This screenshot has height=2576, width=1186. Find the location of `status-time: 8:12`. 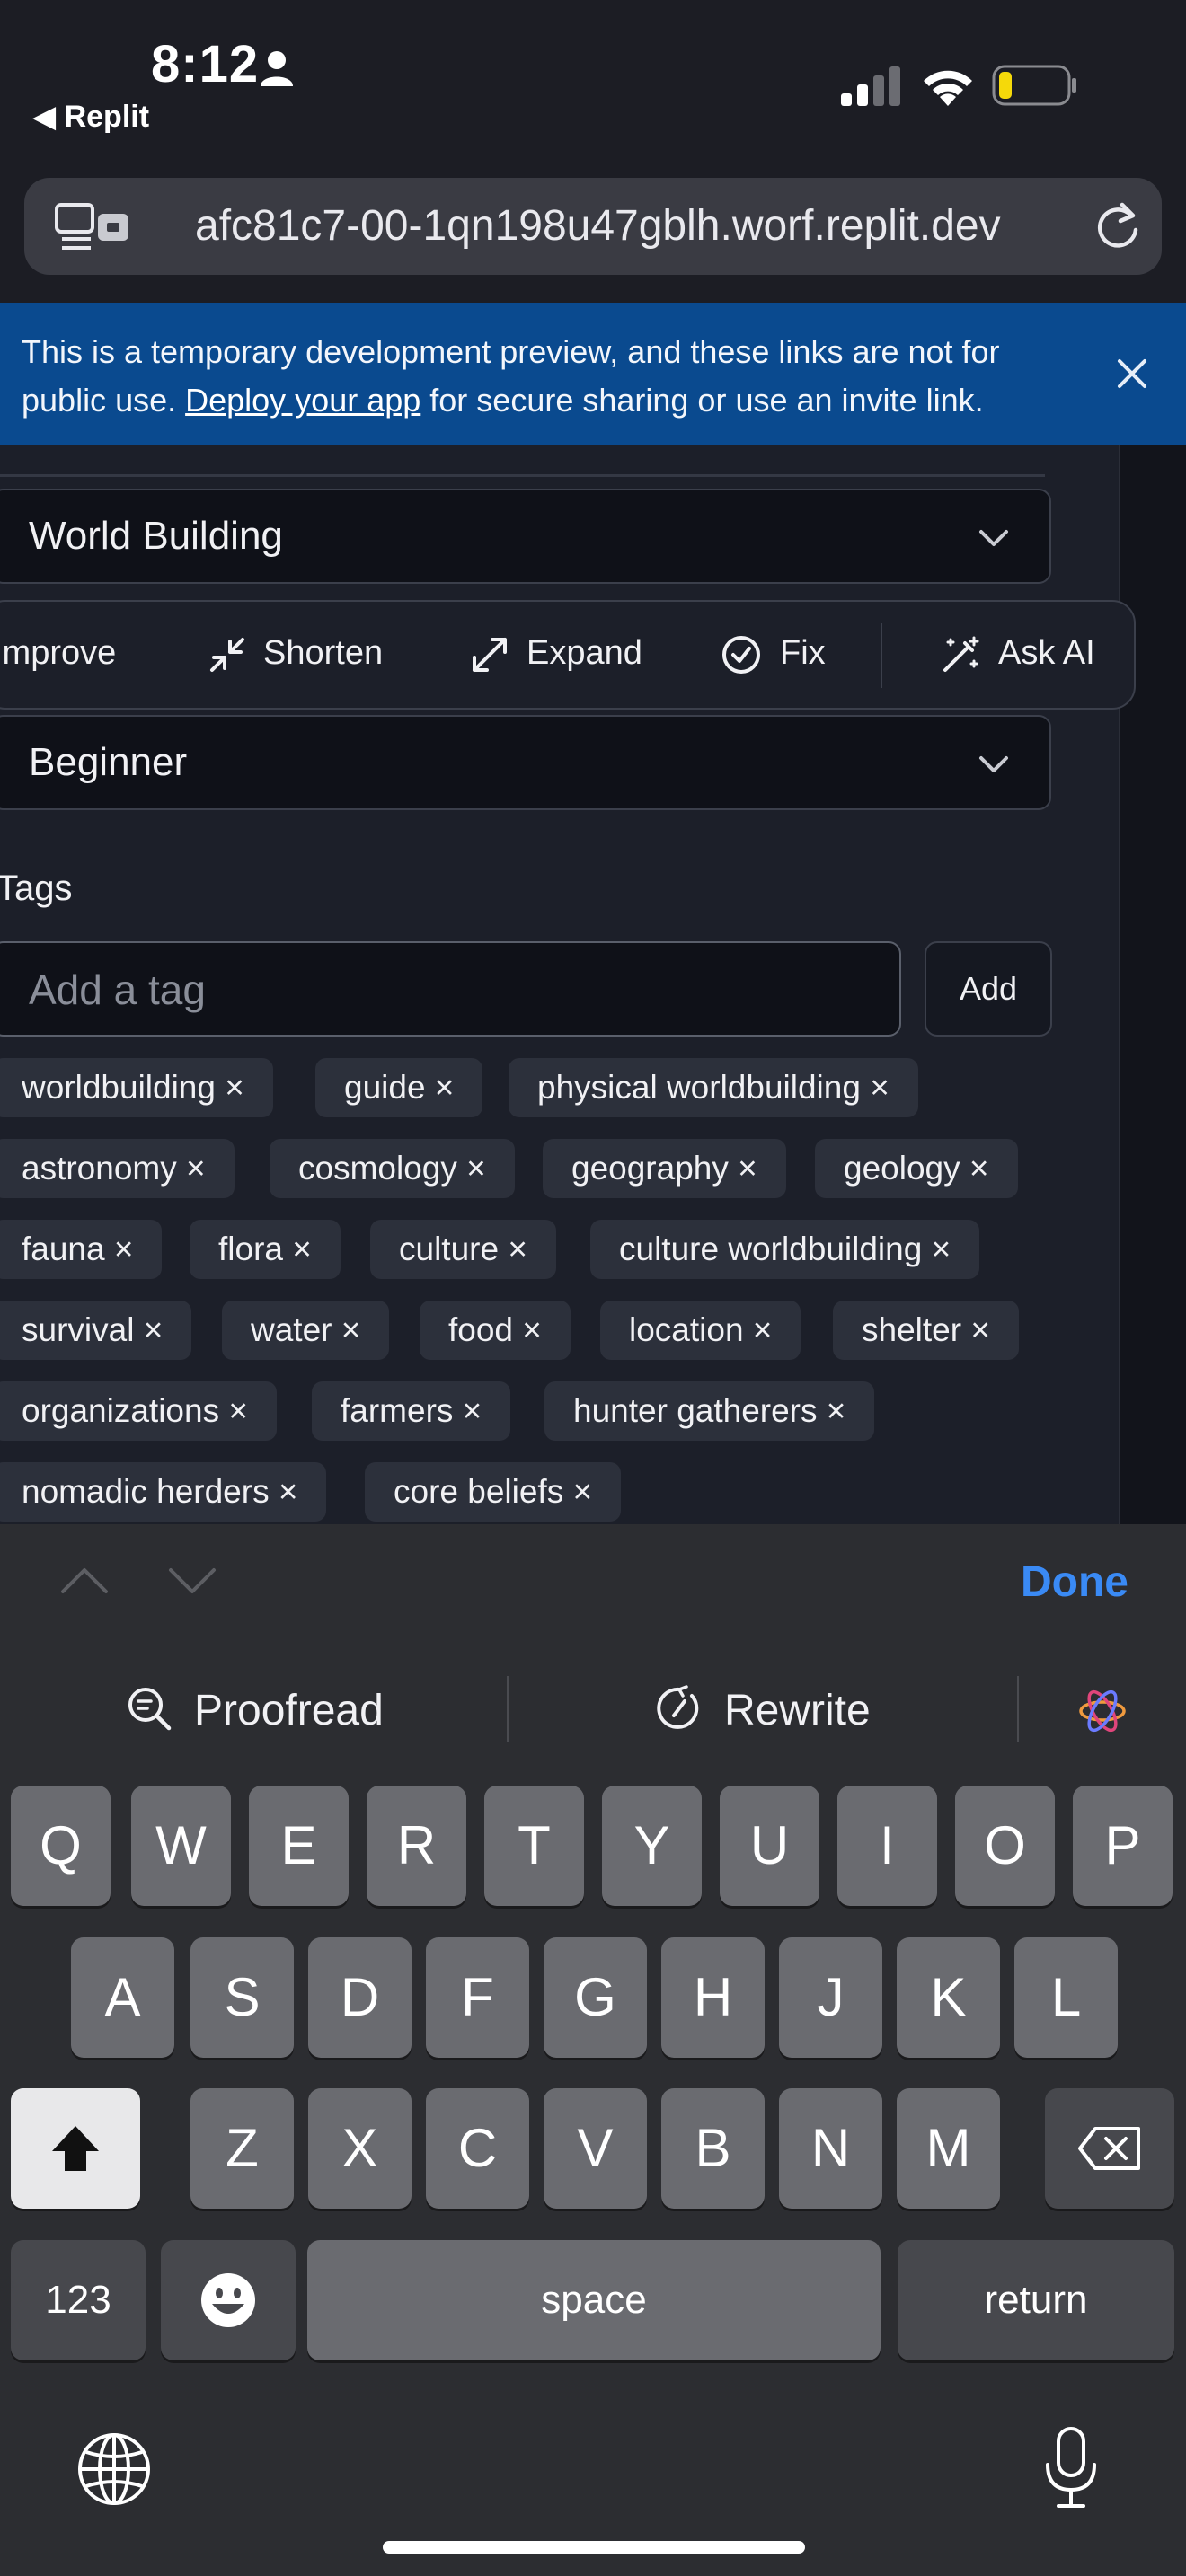

status-time: 8:12 is located at coordinates (205, 64).